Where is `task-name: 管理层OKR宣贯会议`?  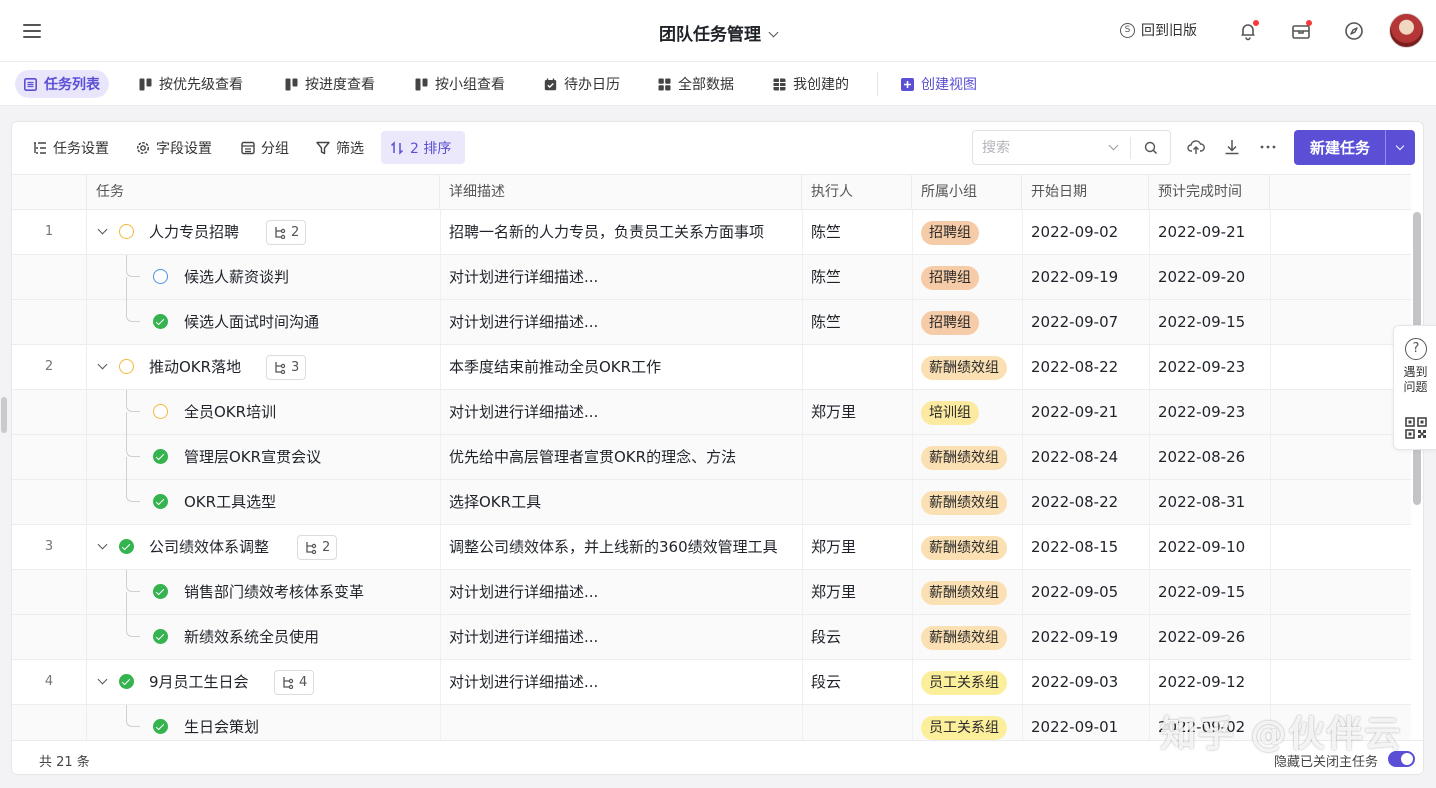 task-name: 管理层OKR宣贯会议 is located at coordinates (252, 457).